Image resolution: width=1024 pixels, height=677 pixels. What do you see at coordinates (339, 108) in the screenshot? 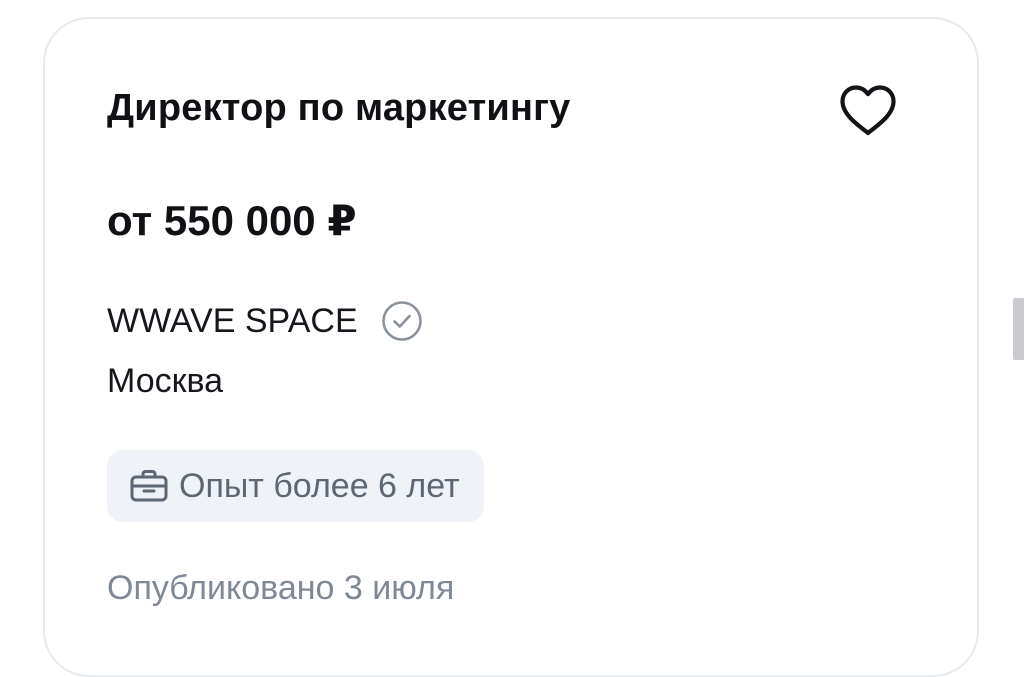
I see `vacancy-title: Директор по маркетингу` at bounding box center [339, 108].